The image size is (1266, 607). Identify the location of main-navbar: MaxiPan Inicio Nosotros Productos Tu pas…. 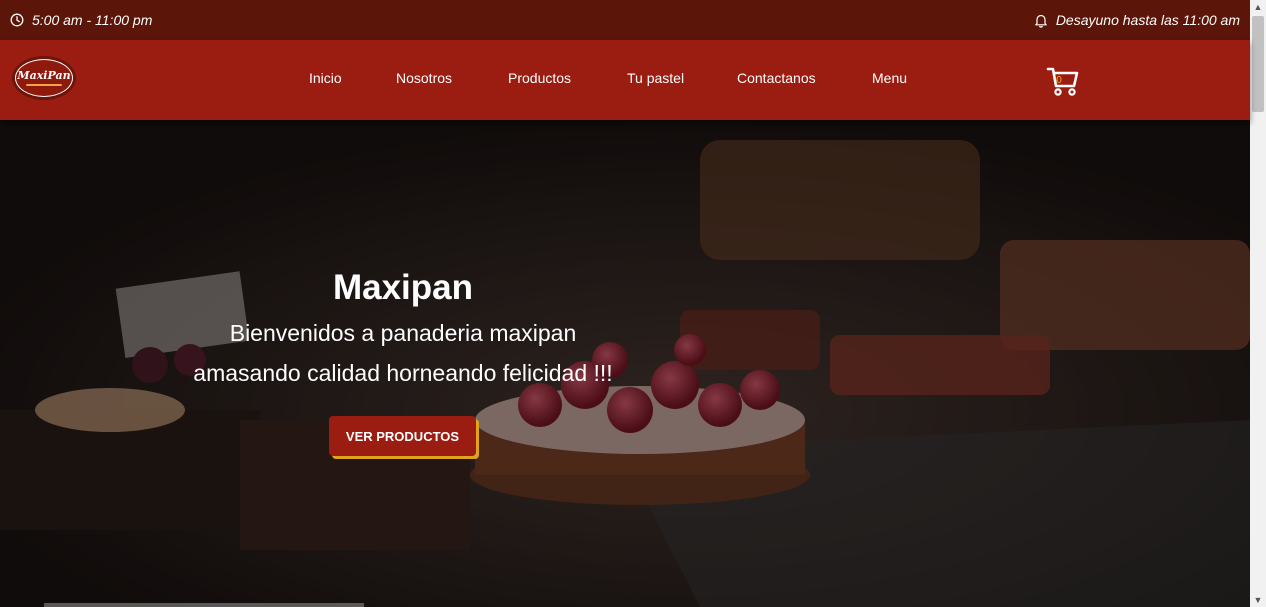
(625, 80).